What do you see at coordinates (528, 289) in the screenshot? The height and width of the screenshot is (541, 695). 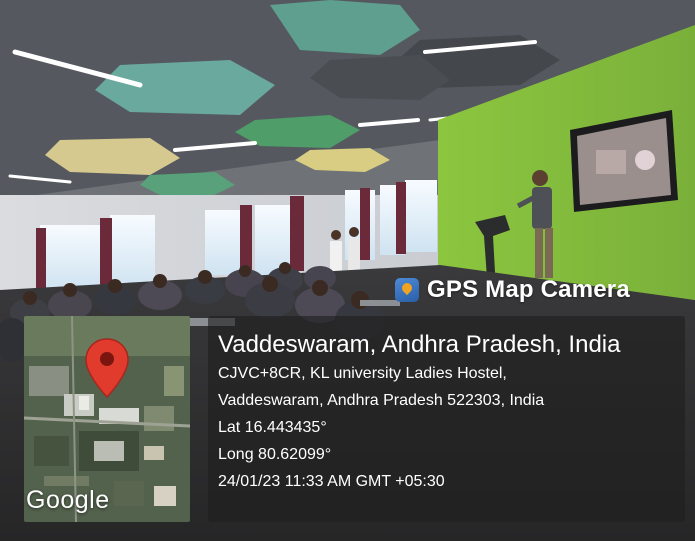 I see `brand-name: GPS Map Camera` at bounding box center [528, 289].